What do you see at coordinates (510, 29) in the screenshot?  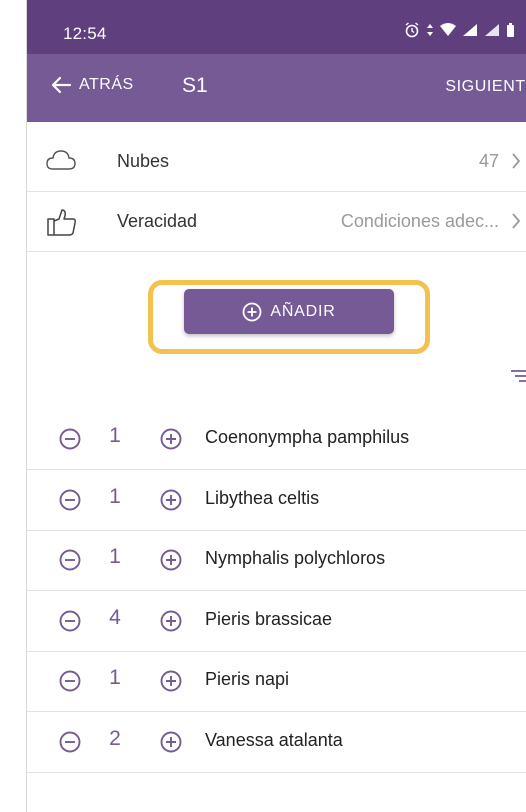 I see `battery-icon` at bounding box center [510, 29].